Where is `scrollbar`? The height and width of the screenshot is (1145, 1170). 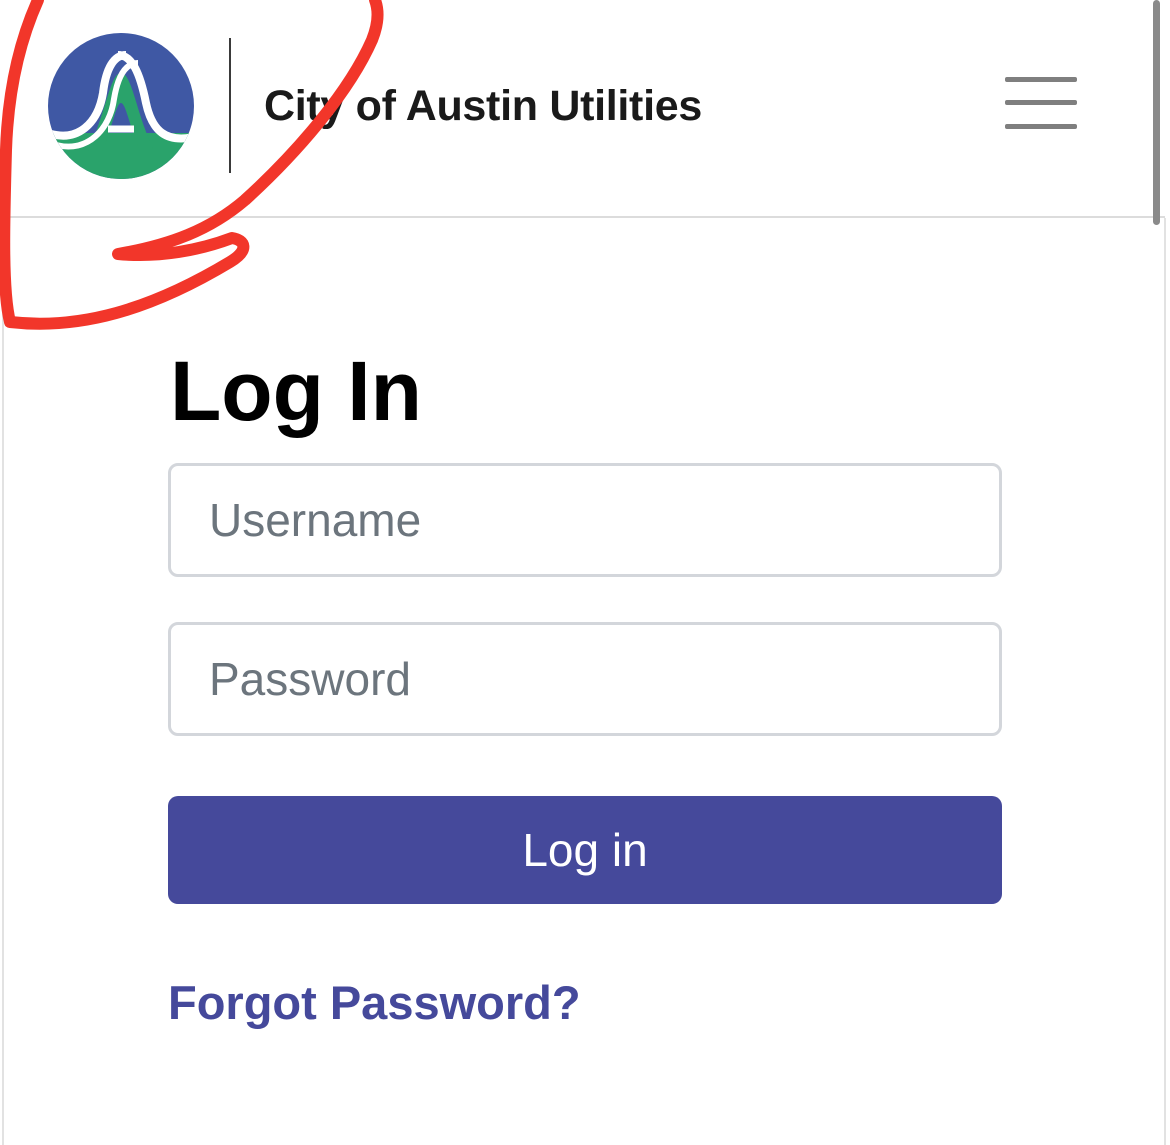
scrollbar is located at coordinates (1156, 112).